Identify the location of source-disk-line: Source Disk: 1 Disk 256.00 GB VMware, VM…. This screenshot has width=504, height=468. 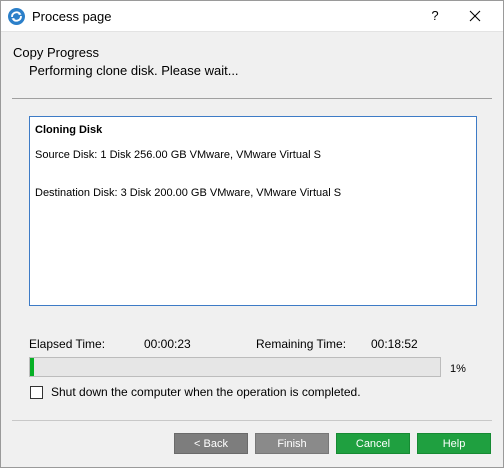
(178, 155).